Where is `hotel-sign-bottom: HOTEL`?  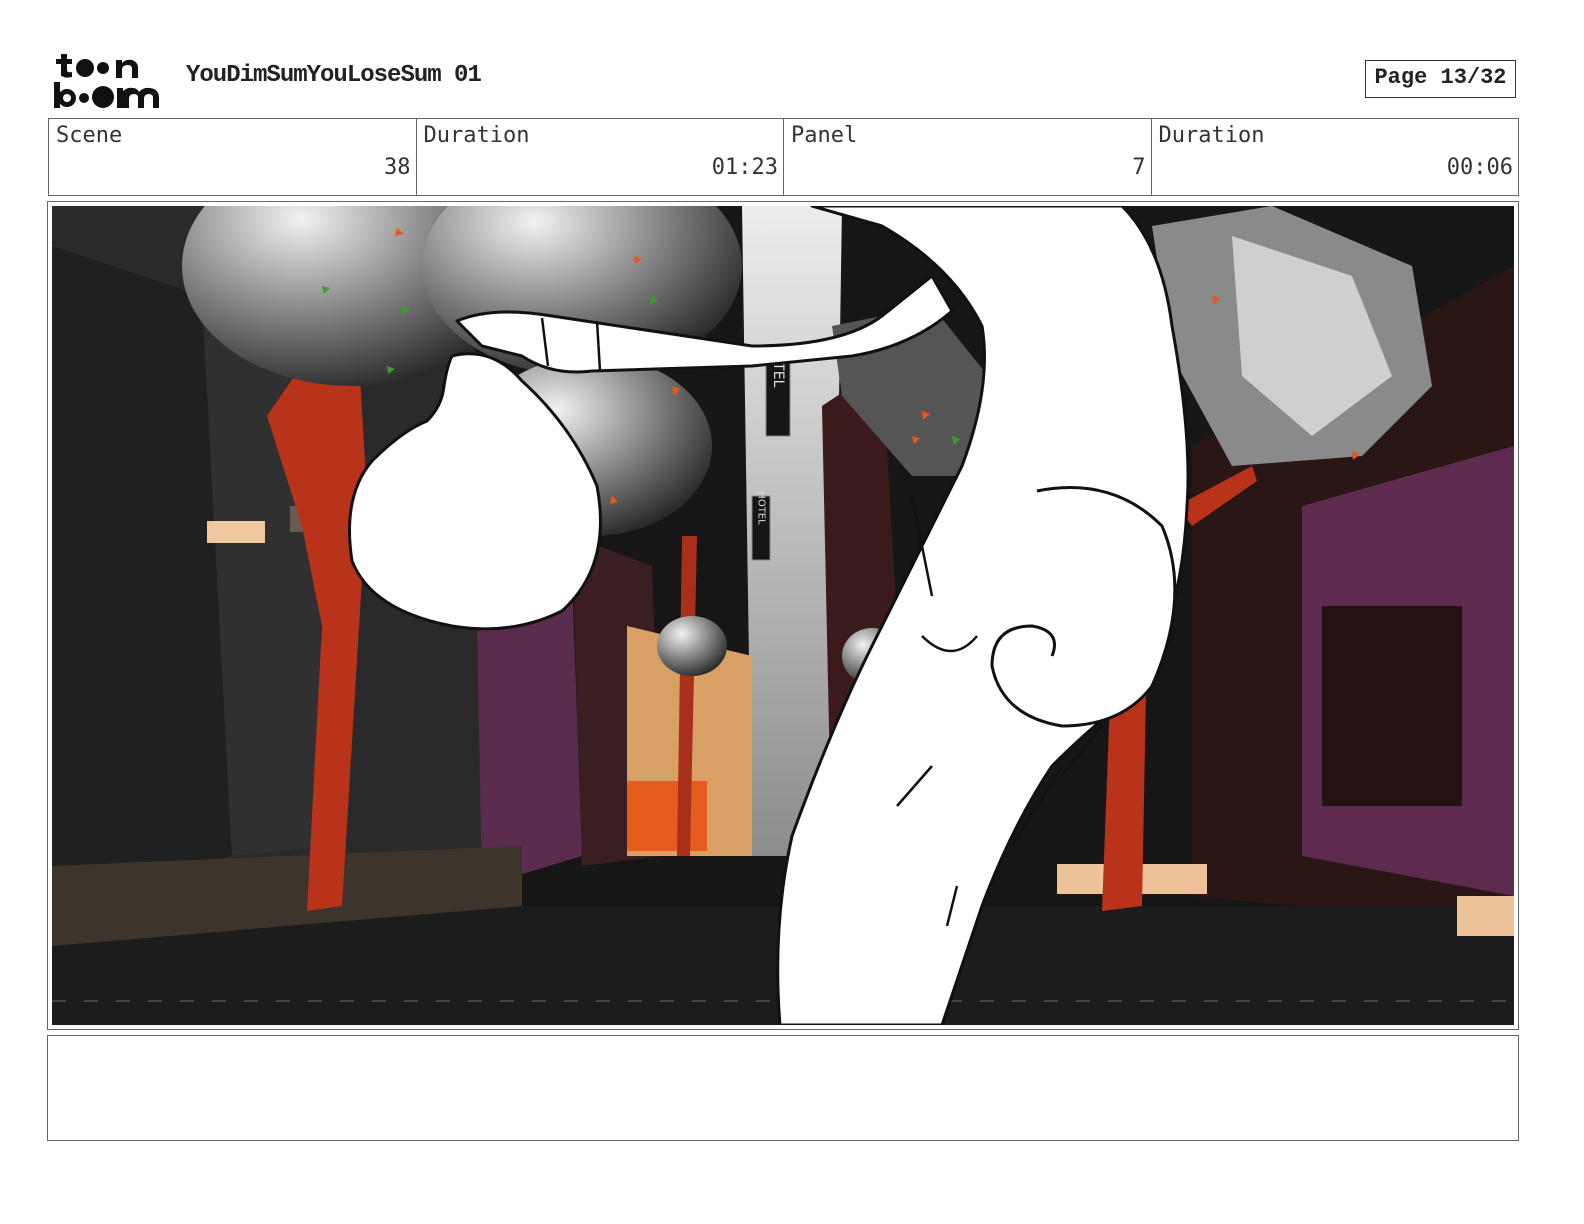 hotel-sign-bottom: HOTEL is located at coordinates (761, 508).